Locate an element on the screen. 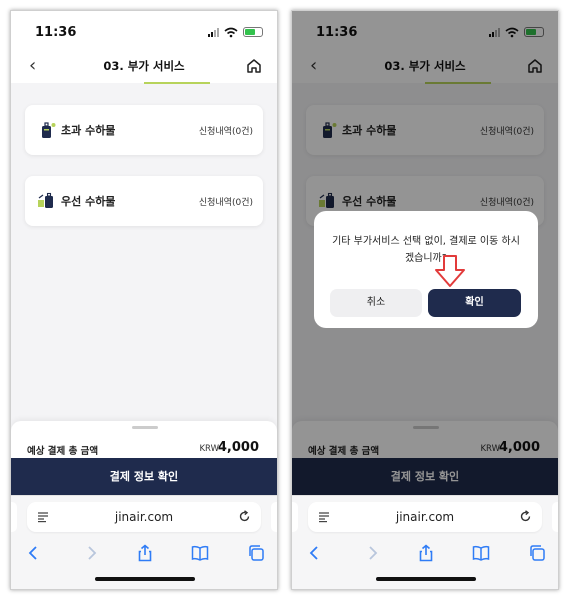 The image size is (569, 600). service-card-excess-baggage: 초과 수하물 신청내역(0건) is located at coordinates (144, 130).